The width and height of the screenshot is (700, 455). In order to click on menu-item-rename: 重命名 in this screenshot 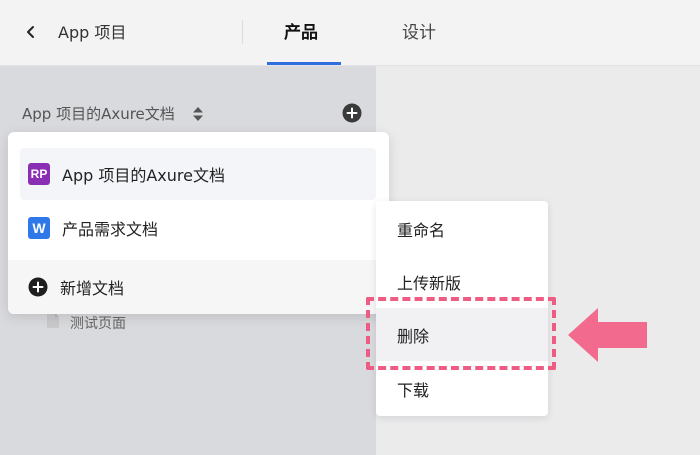, I will do `click(462, 228)`.